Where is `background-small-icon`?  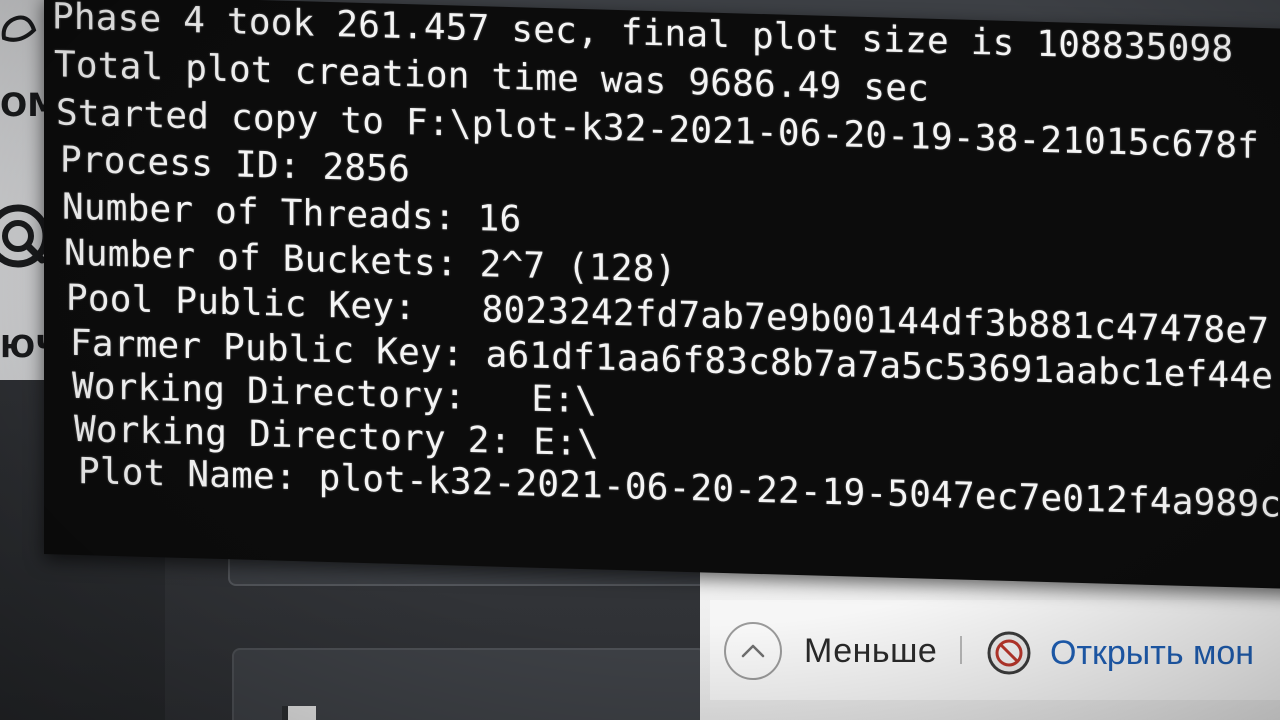
background-small-icon is located at coordinates (299, 713).